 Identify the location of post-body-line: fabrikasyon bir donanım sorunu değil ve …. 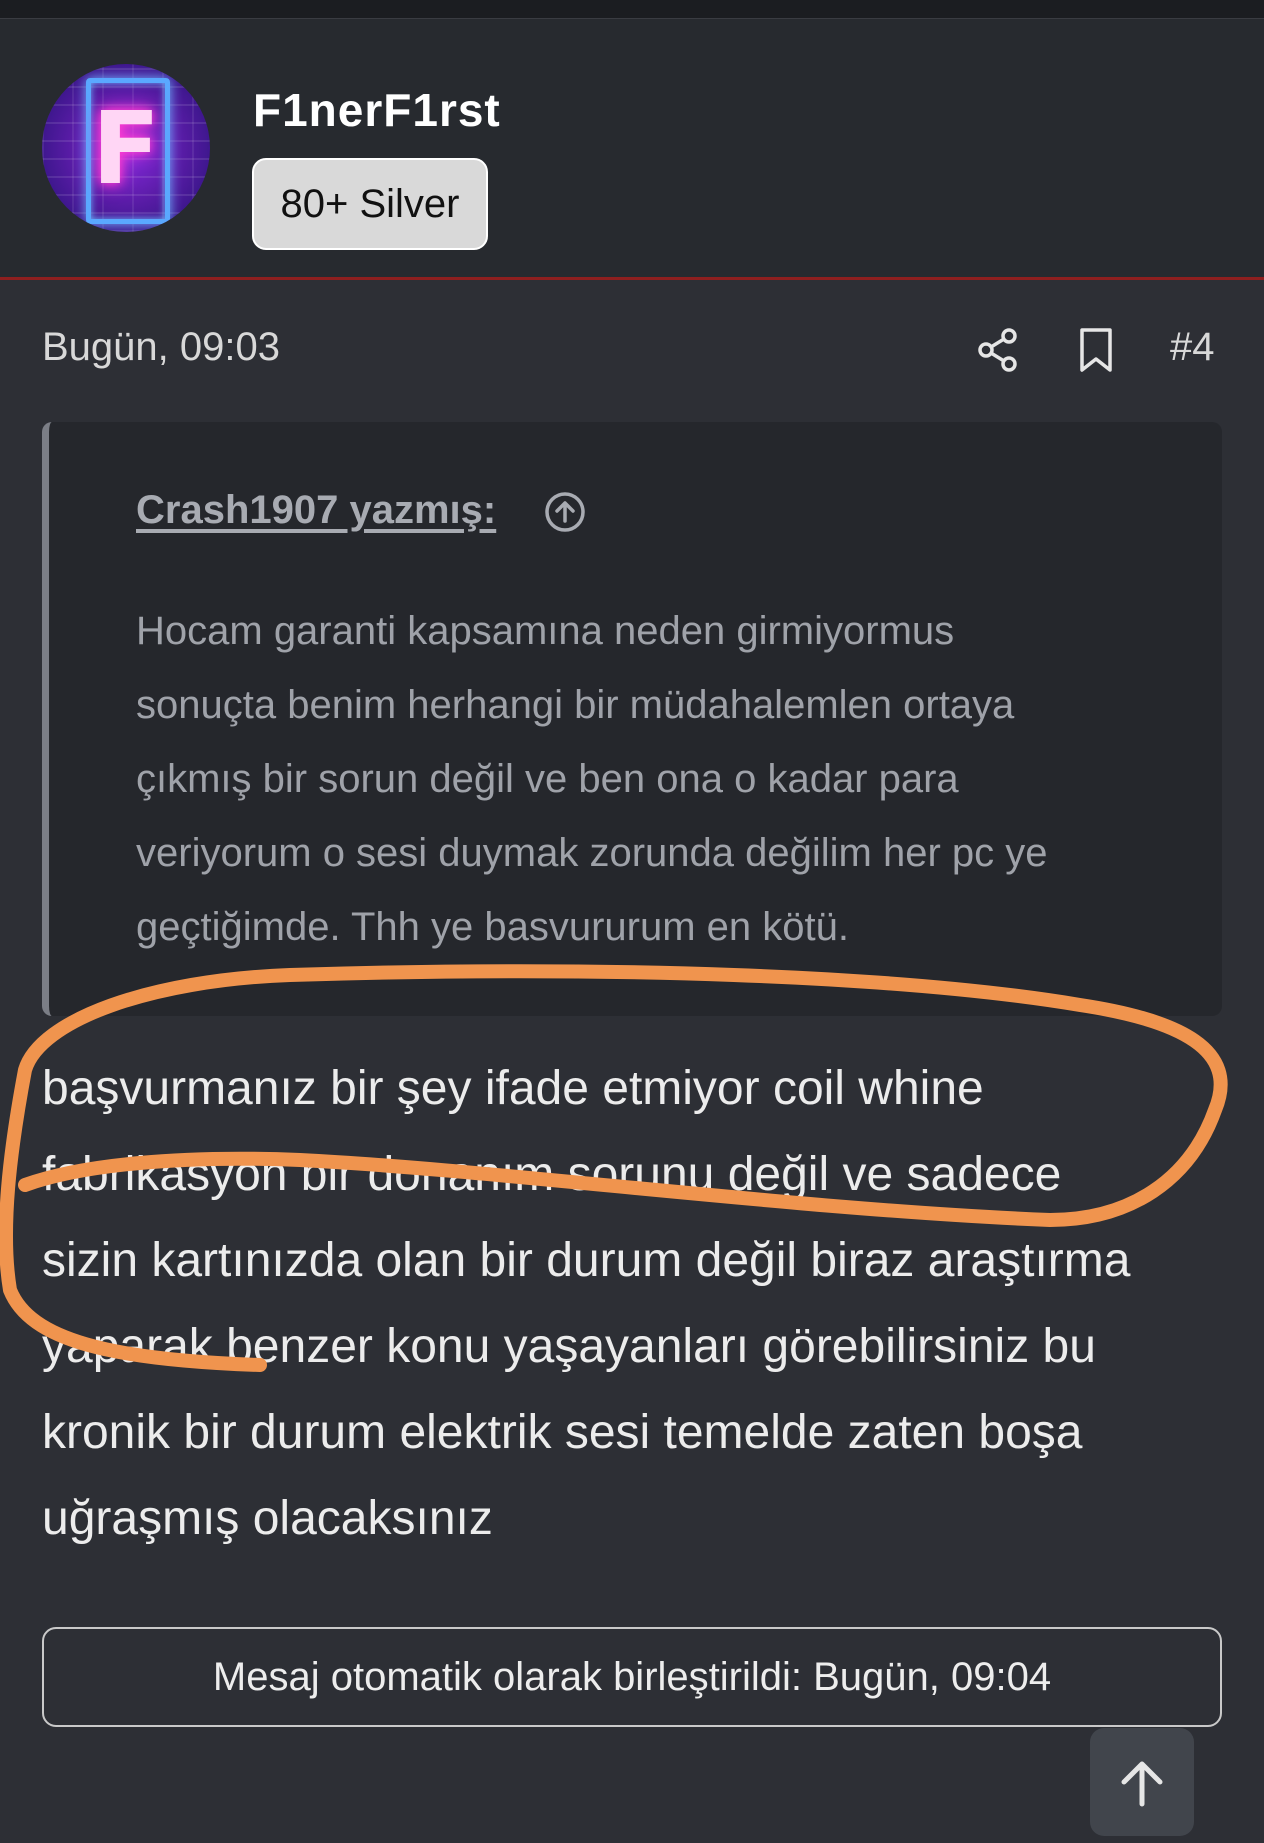
(552, 1174).